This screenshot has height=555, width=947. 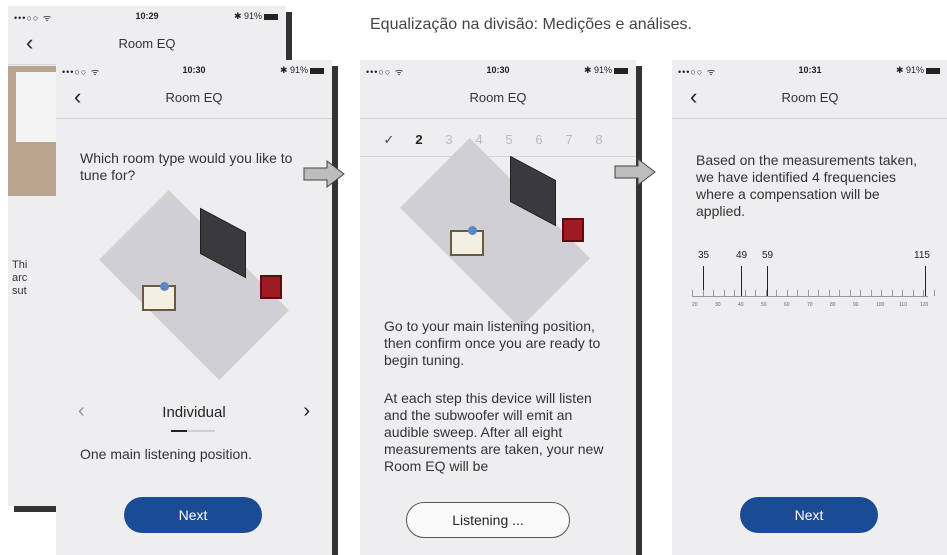 I want to click on step-current: 2, so click(x=419, y=139).